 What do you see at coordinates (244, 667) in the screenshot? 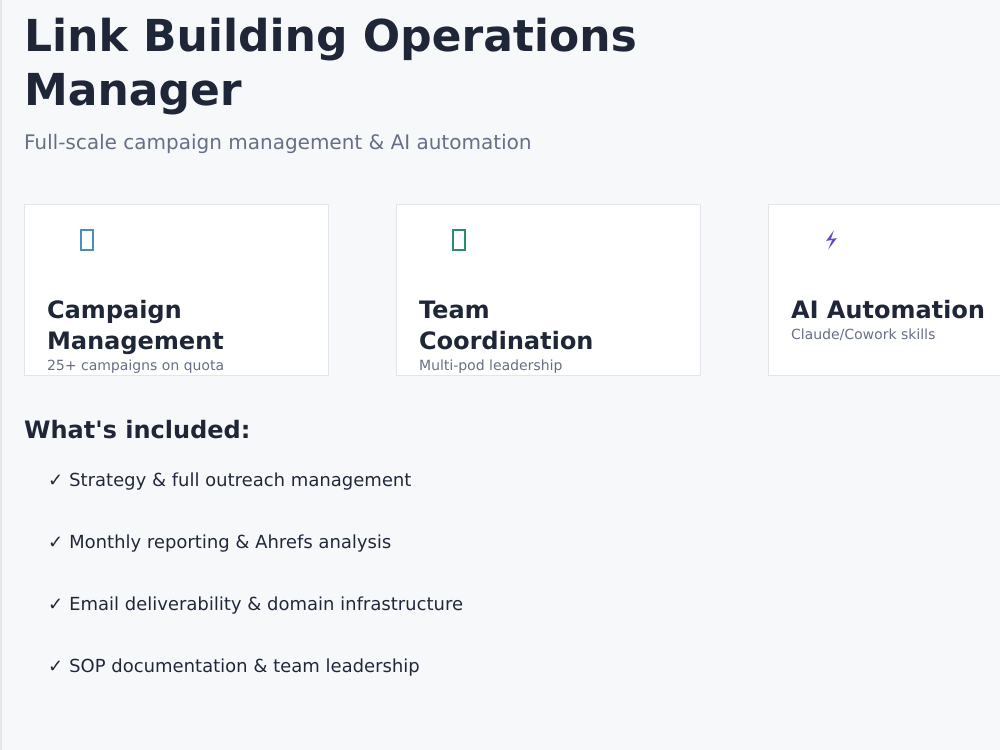
I see `feature-item: SOP documentation & team leadership` at bounding box center [244, 667].